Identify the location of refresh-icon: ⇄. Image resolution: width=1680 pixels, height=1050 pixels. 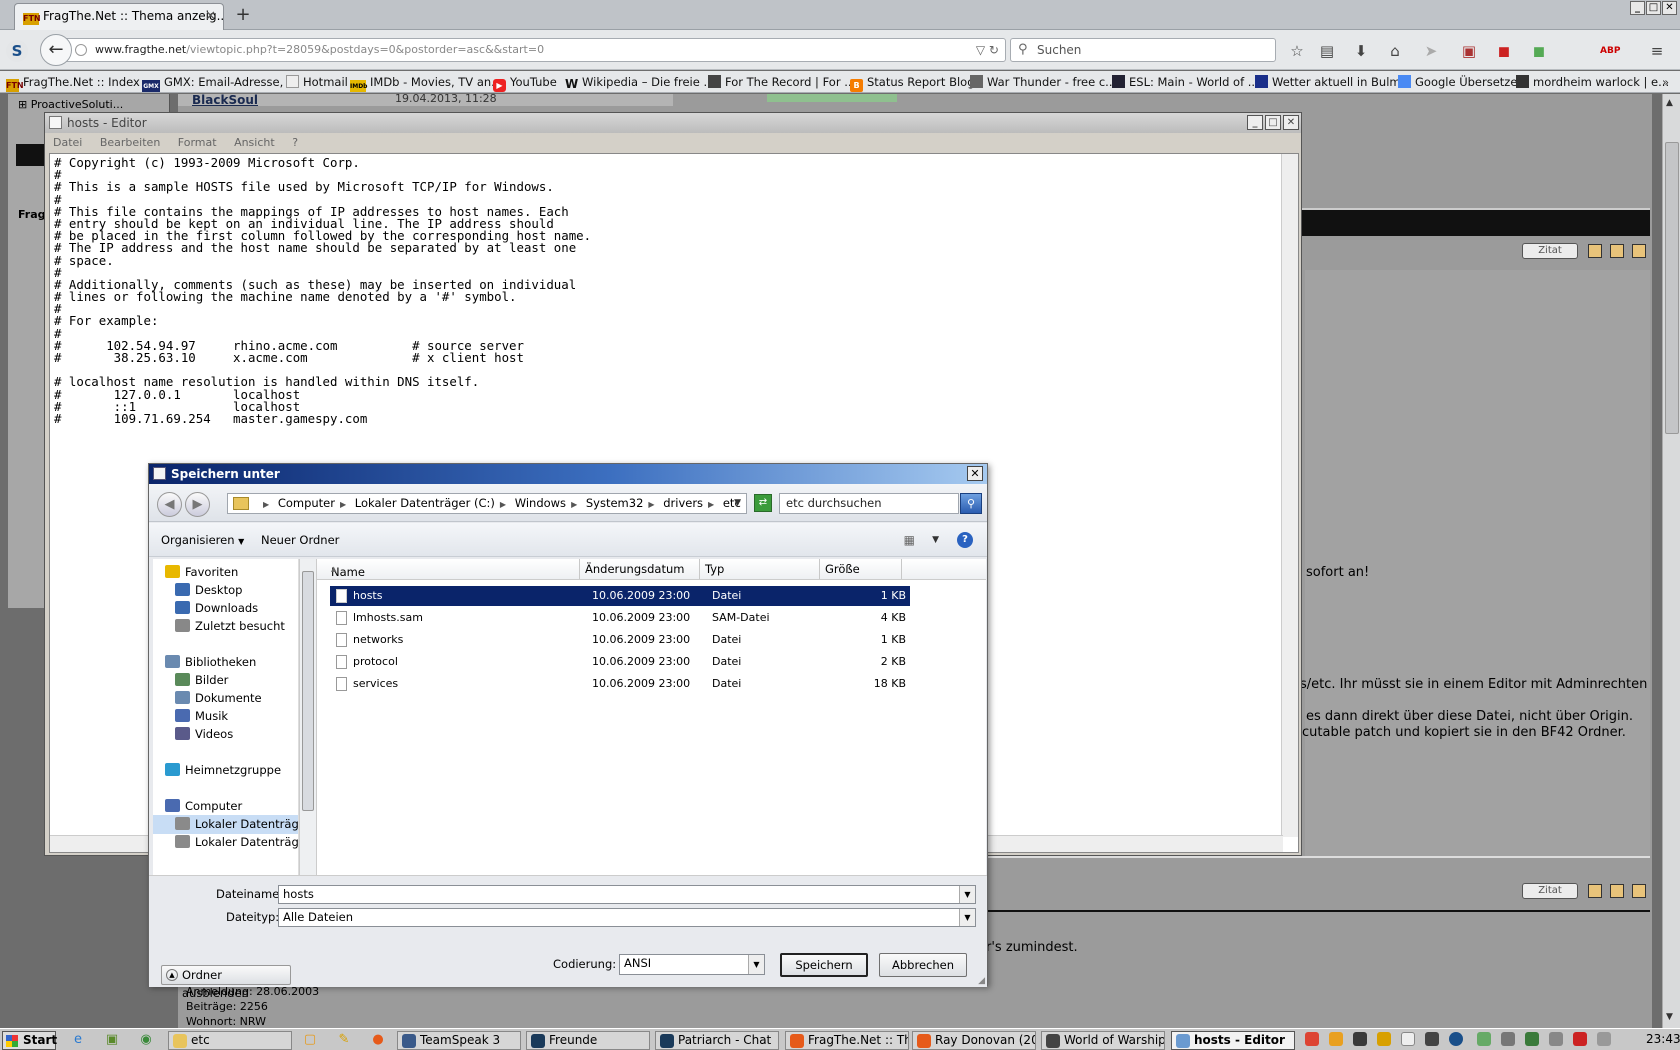
(763, 503).